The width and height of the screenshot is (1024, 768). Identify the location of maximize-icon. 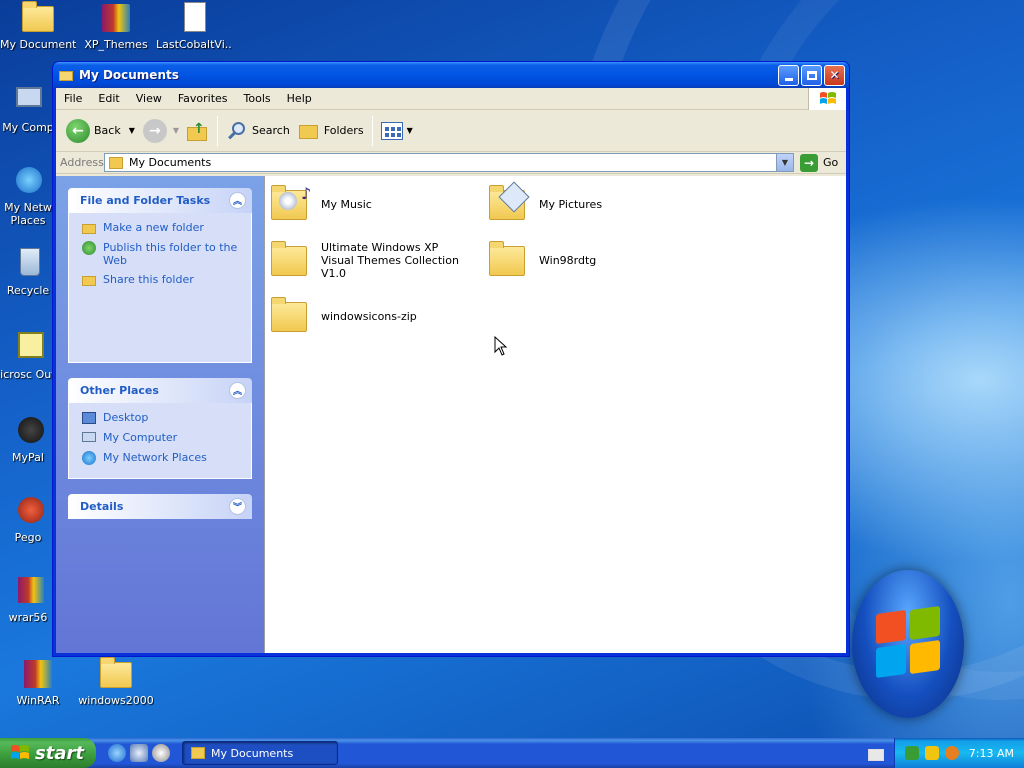
(811, 75).